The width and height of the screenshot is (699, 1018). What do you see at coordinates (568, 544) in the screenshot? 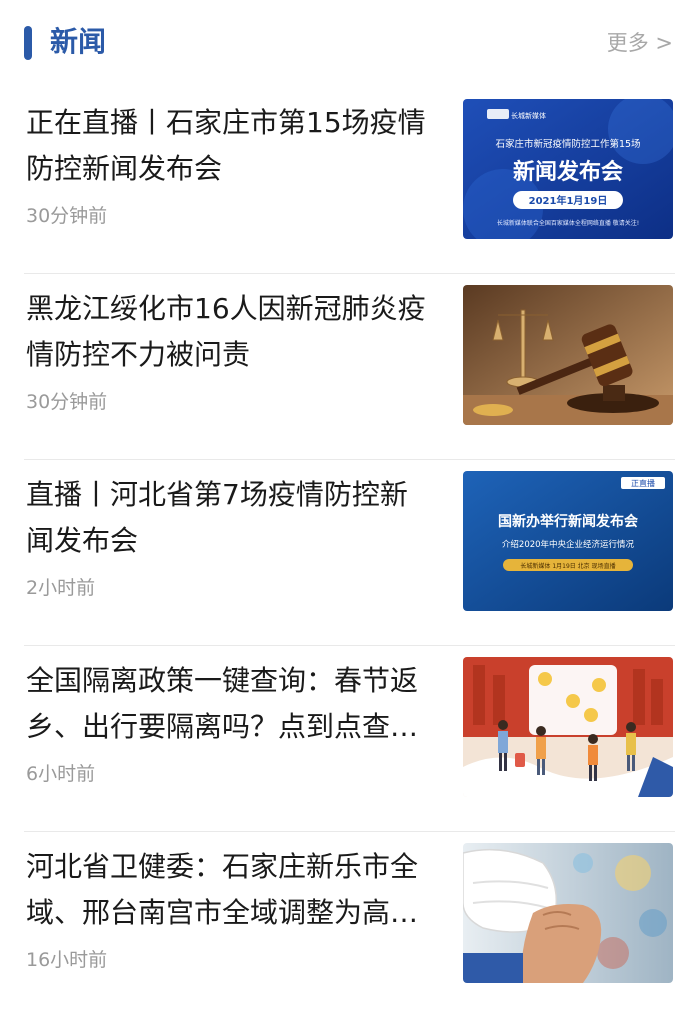
I see `thumb-line2: 介绍2020年中央企业经济运行情况` at bounding box center [568, 544].